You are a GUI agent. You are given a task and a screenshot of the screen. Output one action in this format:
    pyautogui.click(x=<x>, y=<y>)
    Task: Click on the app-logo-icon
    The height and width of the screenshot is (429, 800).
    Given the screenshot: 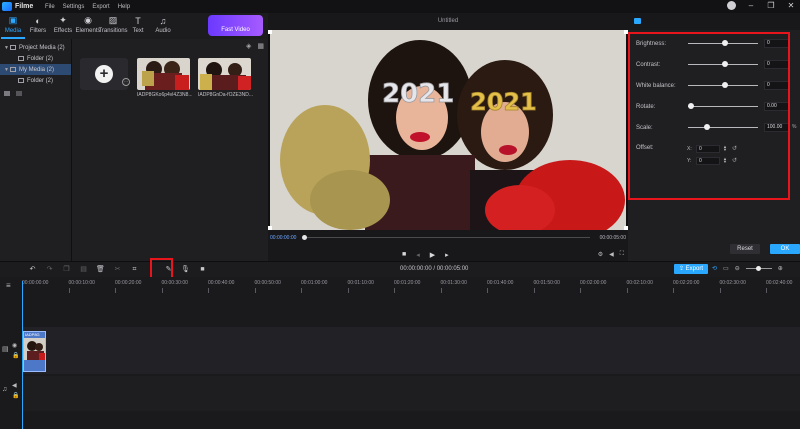 What is the action you would take?
    pyautogui.click(x=7, y=6)
    